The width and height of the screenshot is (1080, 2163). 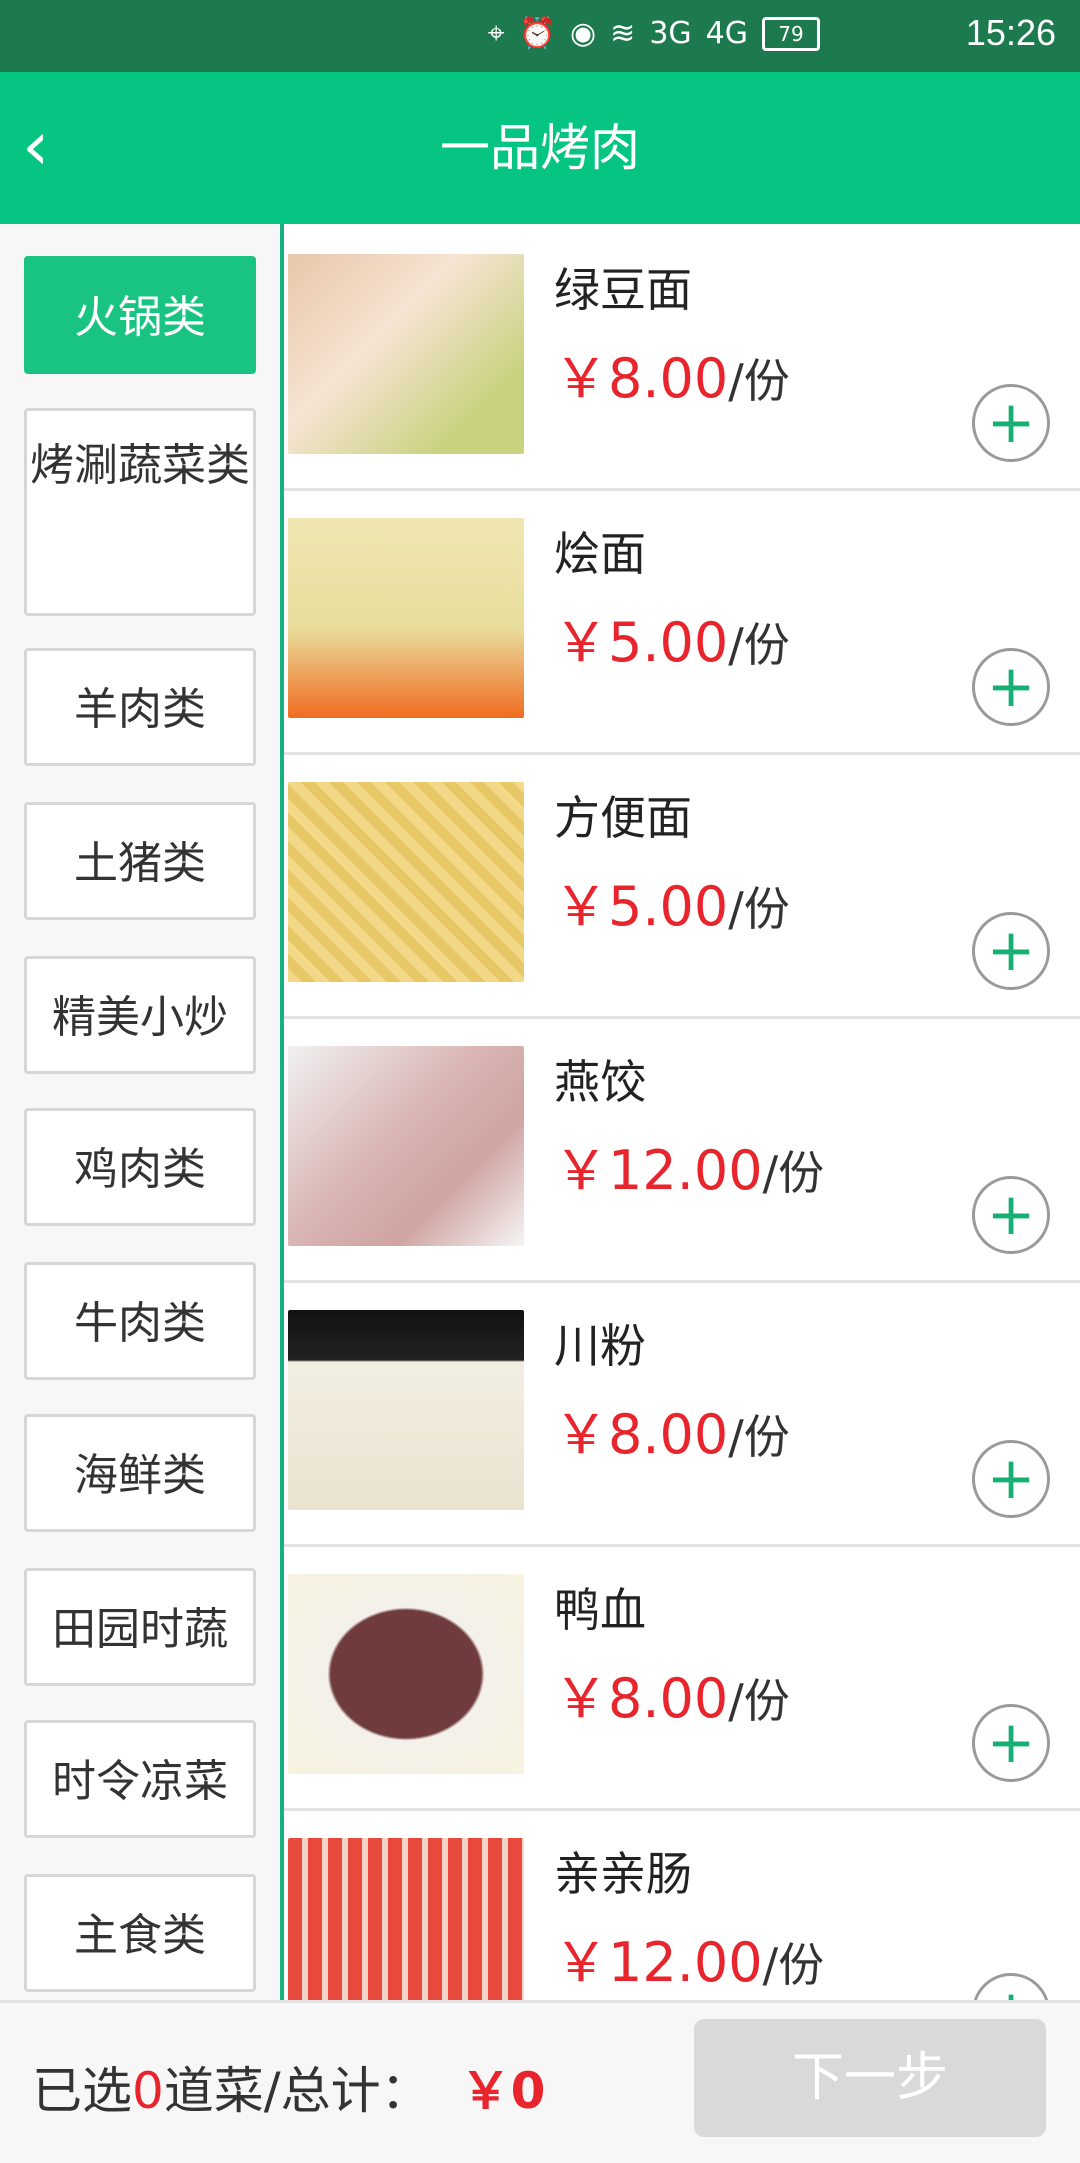 What do you see at coordinates (140, 1321) in the screenshot?
I see `category-item: 牛肉类` at bounding box center [140, 1321].